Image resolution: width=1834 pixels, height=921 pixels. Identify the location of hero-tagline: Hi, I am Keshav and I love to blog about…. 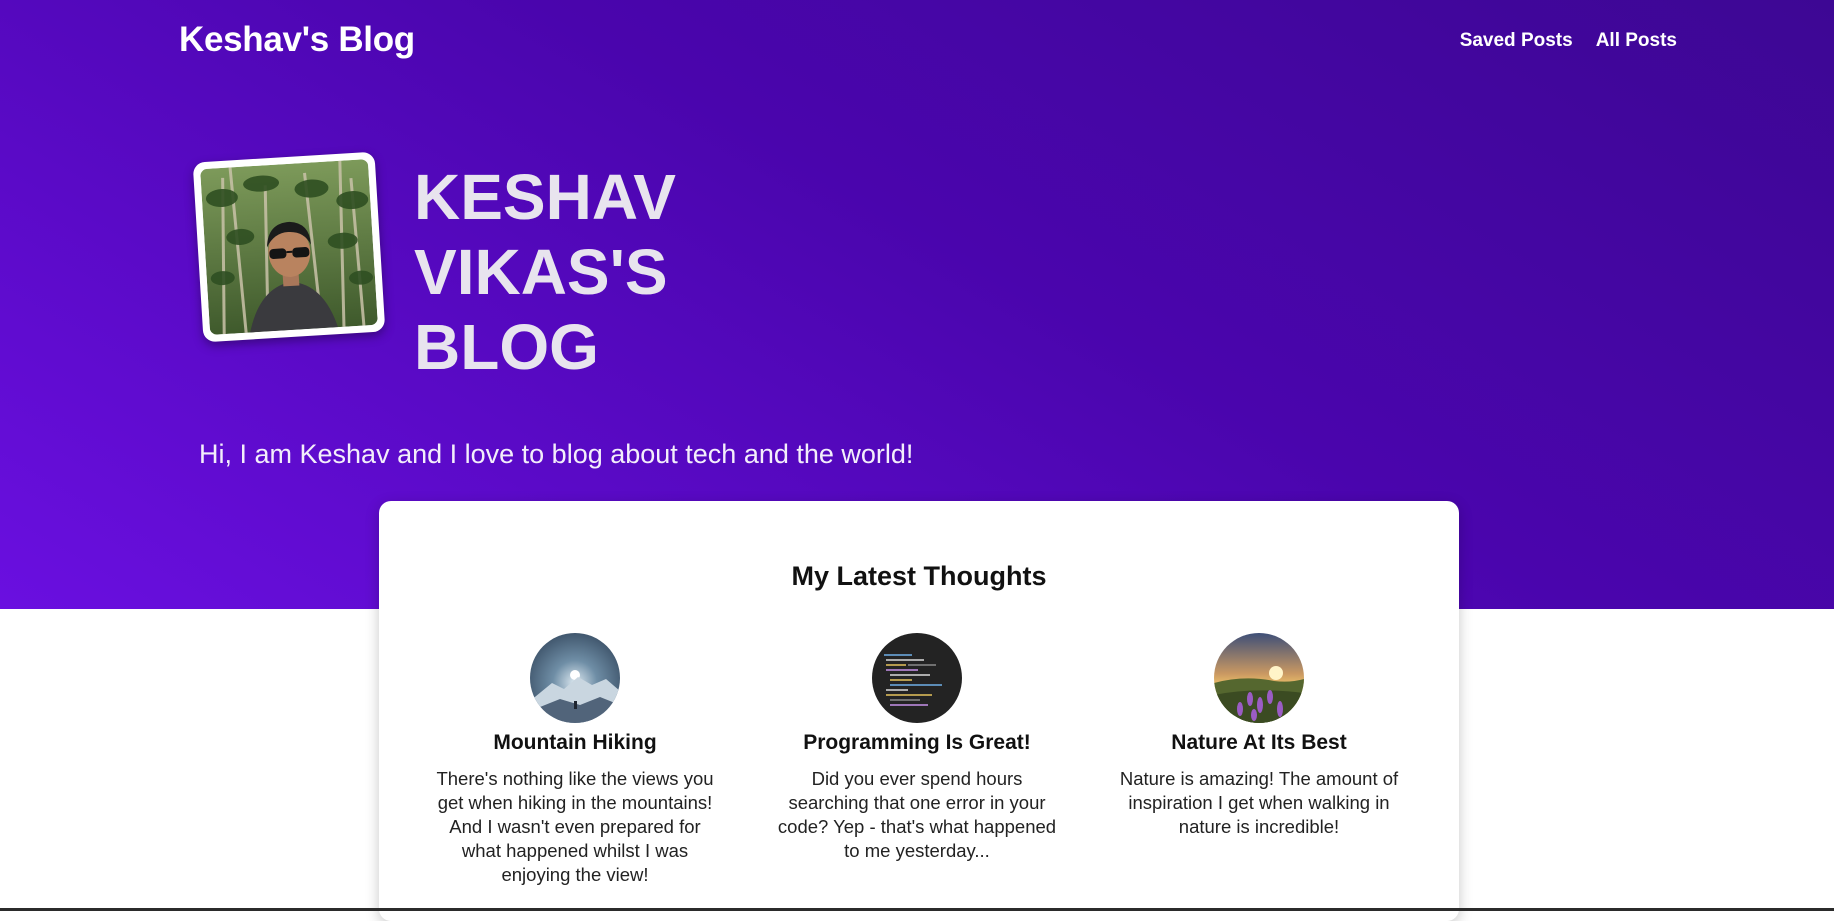
(556, 454).